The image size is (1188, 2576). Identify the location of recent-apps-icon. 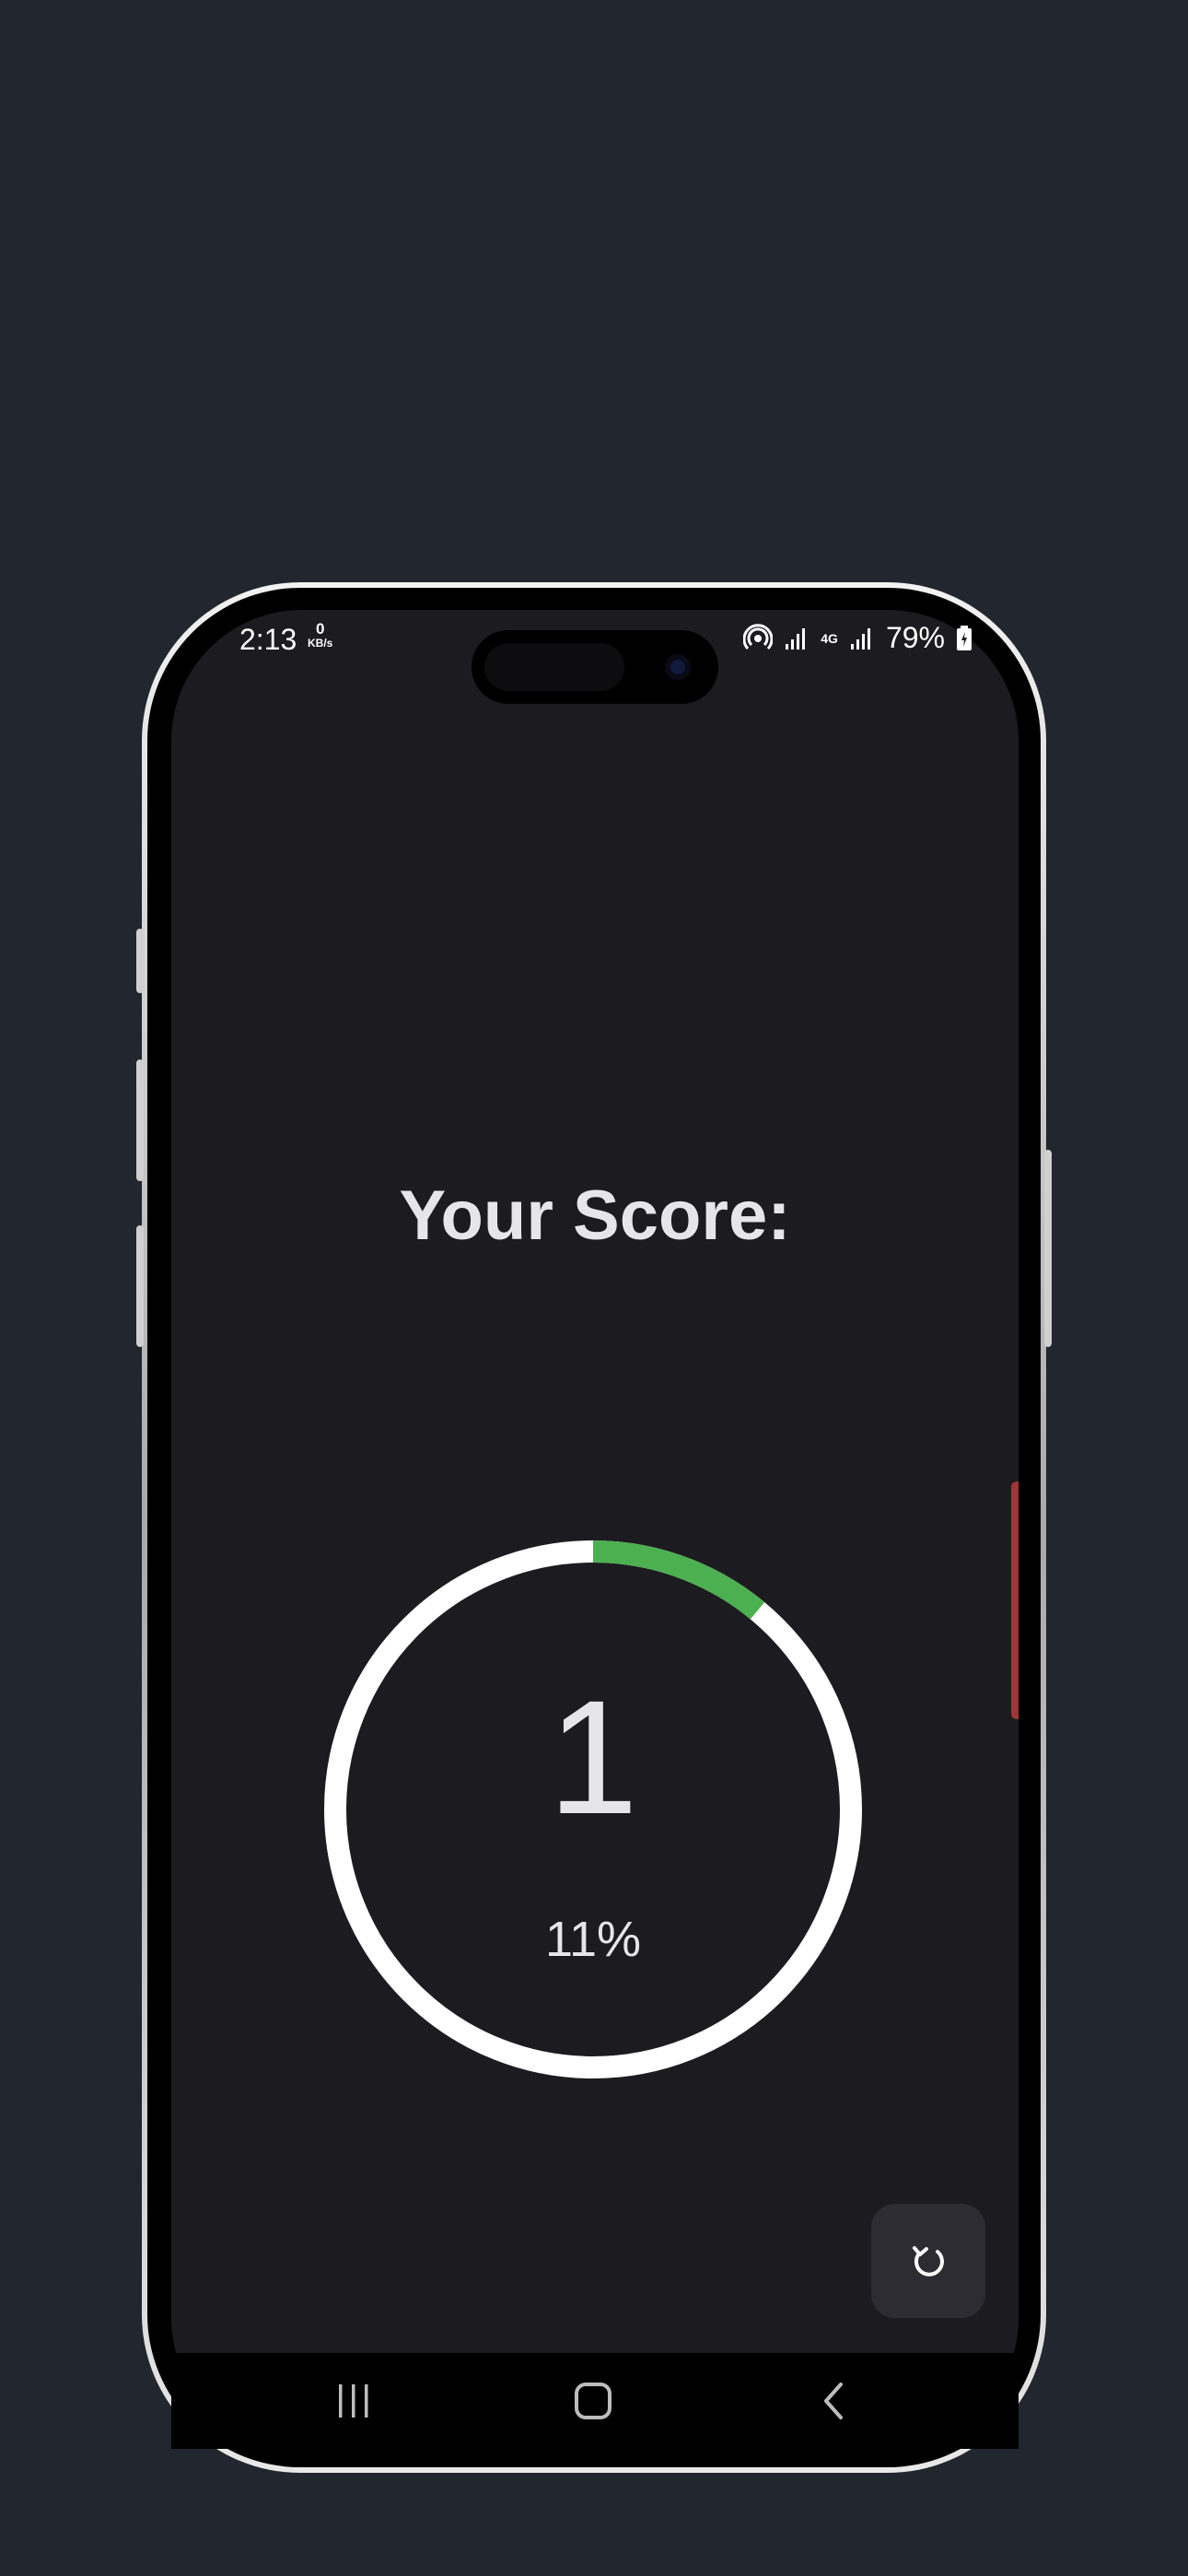
(353, 2401).